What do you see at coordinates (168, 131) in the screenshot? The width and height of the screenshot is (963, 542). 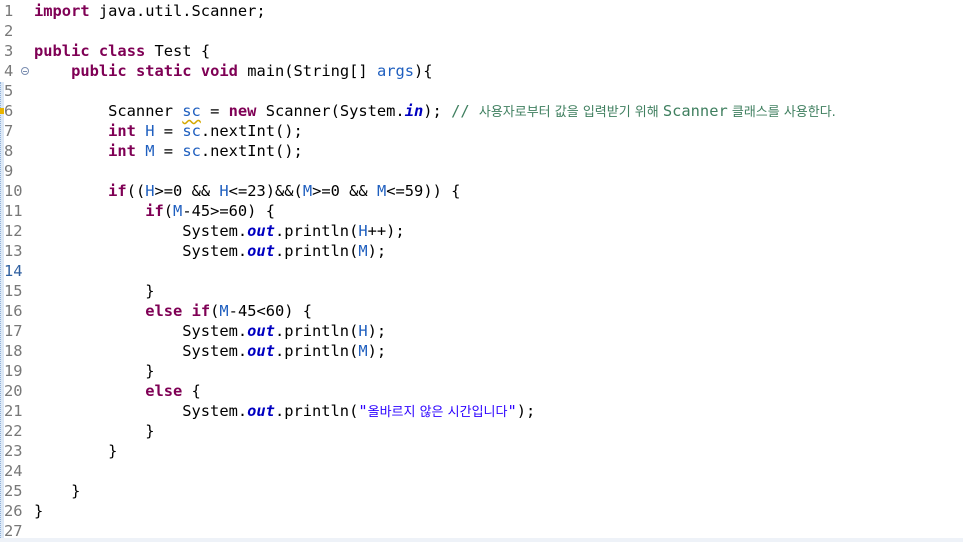 I see `code-text: int H = sc.nextInt();` at bounding box center [168, 131].